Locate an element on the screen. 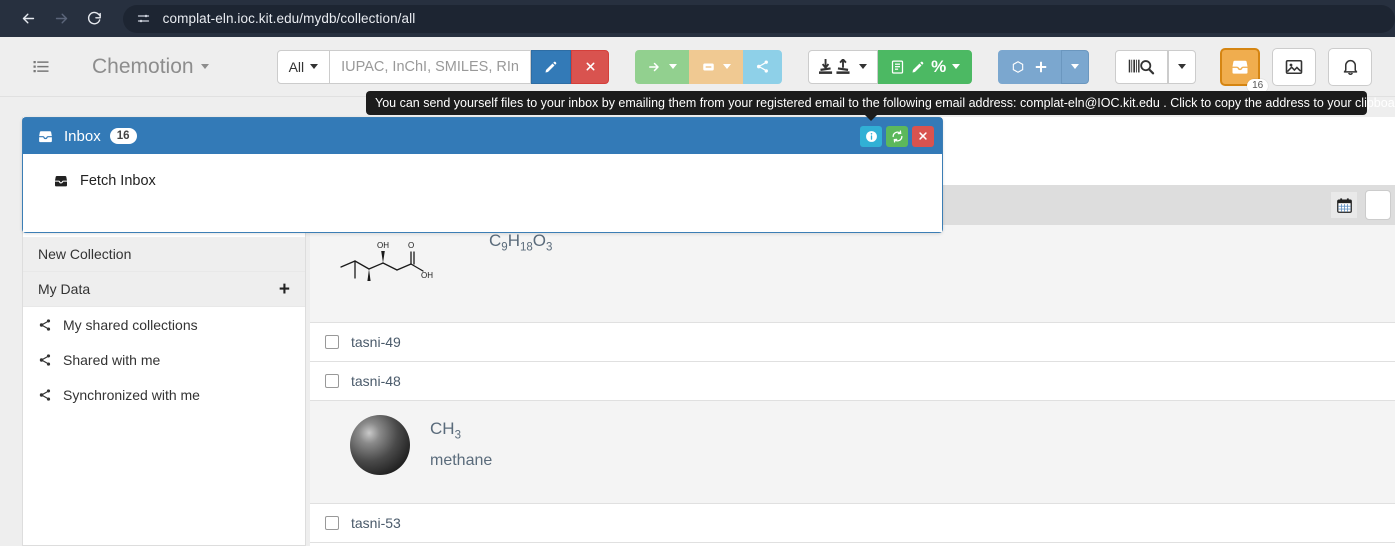  percent-icon: % is located at coordinates (939, 66).